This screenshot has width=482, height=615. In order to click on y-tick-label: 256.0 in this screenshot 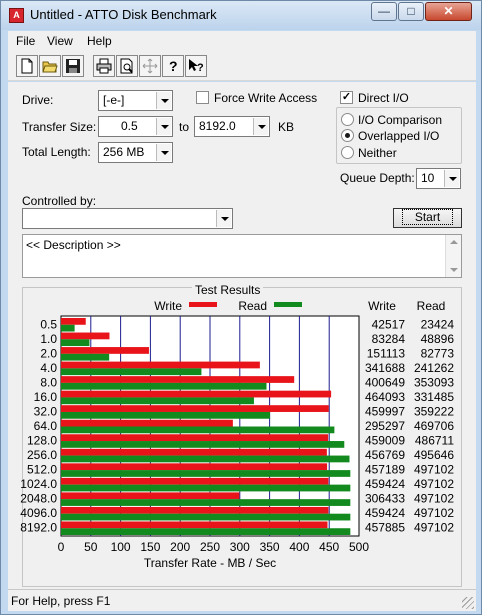, I will do `click(42, 455)`.